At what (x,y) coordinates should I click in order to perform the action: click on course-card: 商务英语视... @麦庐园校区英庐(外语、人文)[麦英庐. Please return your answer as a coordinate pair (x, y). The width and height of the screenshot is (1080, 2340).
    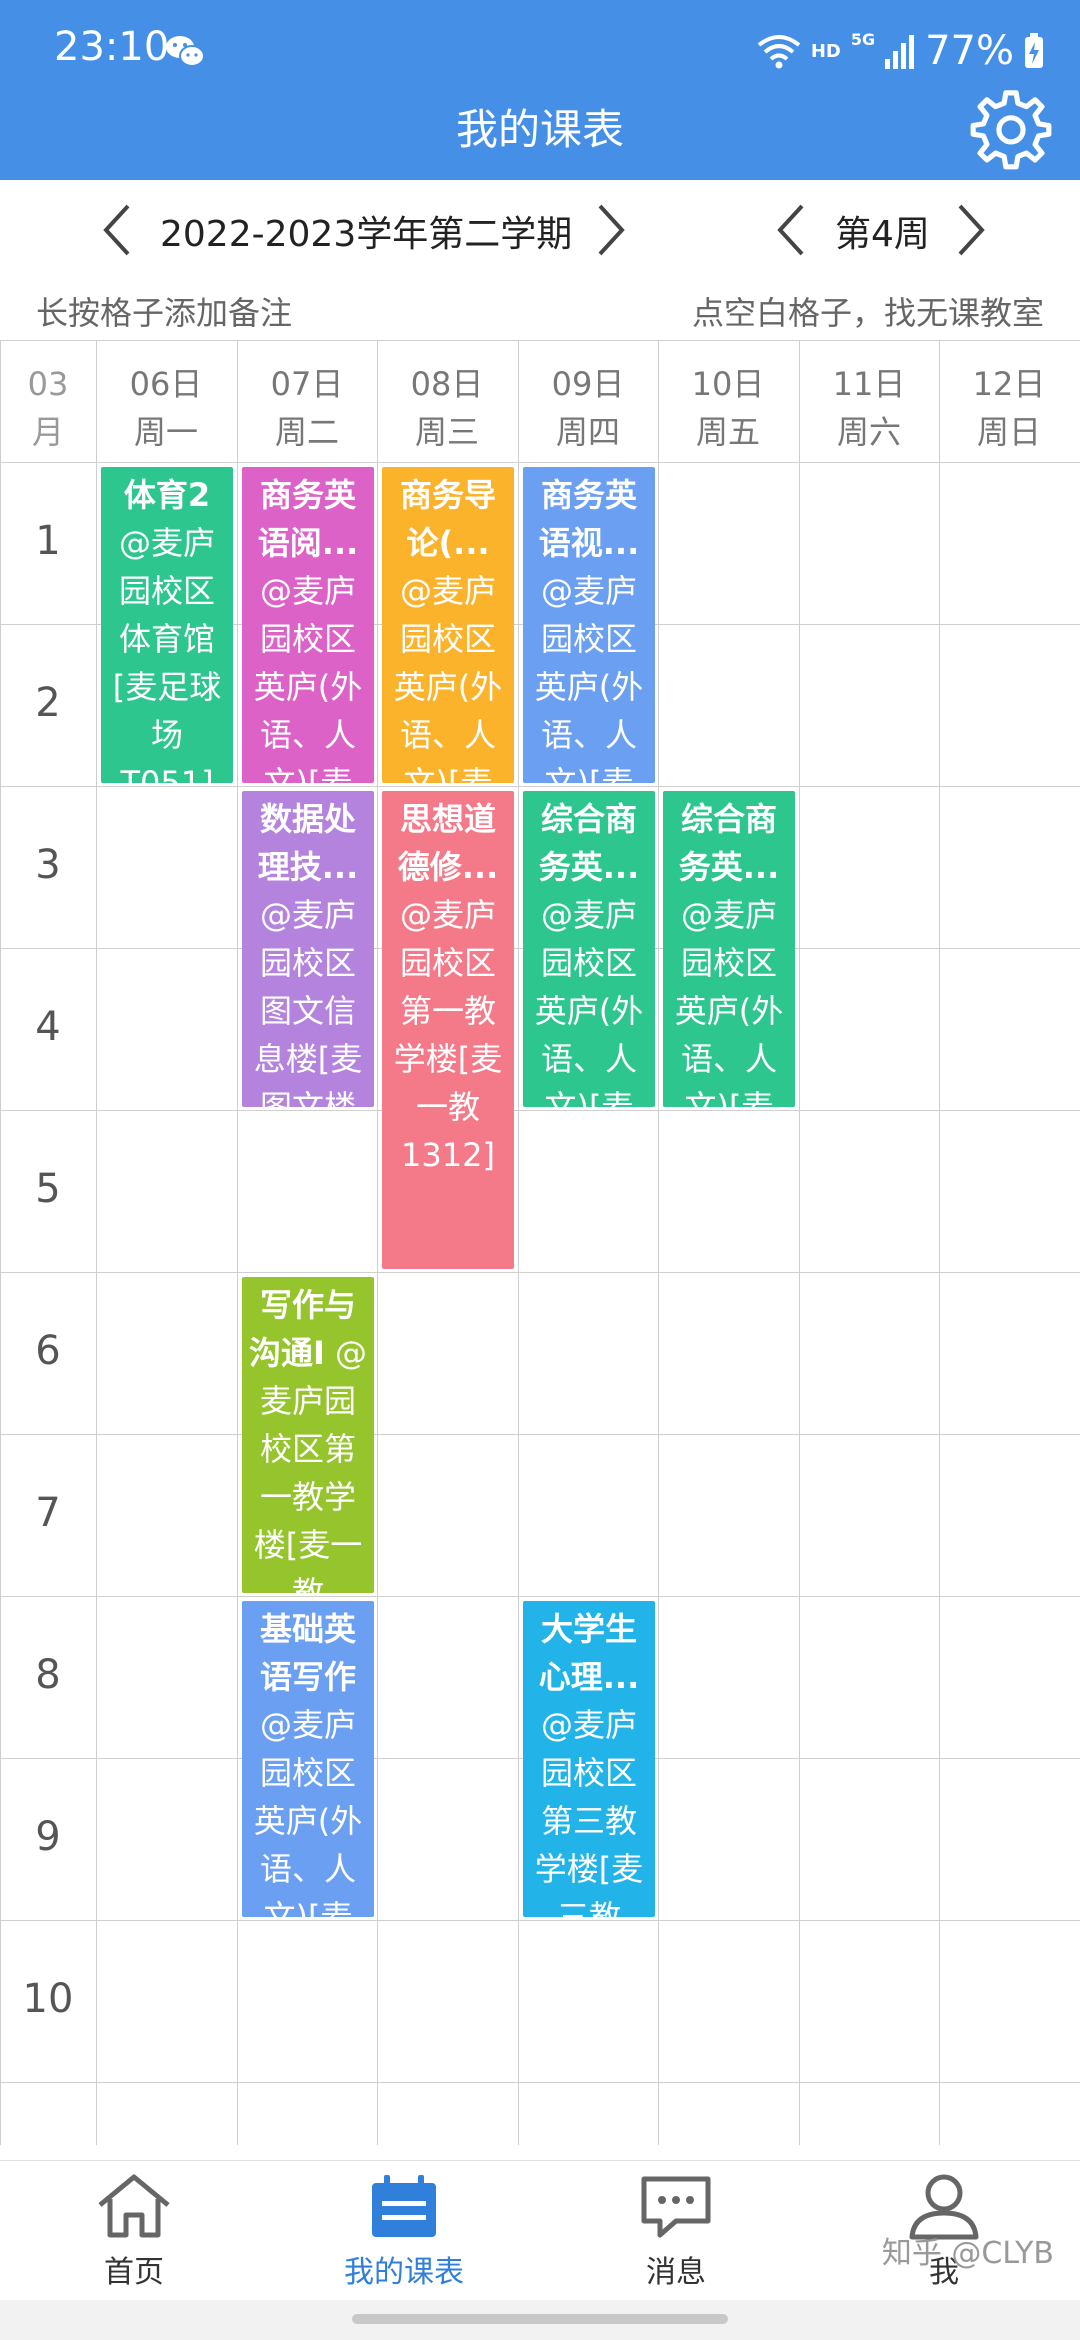
    Looking at the image, I should click on (589, 625).